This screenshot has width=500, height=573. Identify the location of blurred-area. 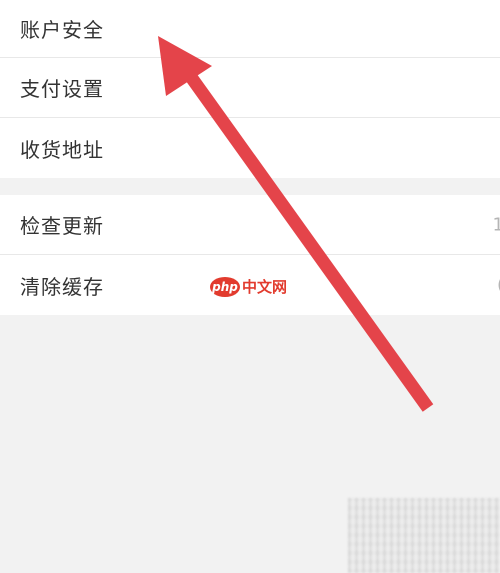
(424, 535).